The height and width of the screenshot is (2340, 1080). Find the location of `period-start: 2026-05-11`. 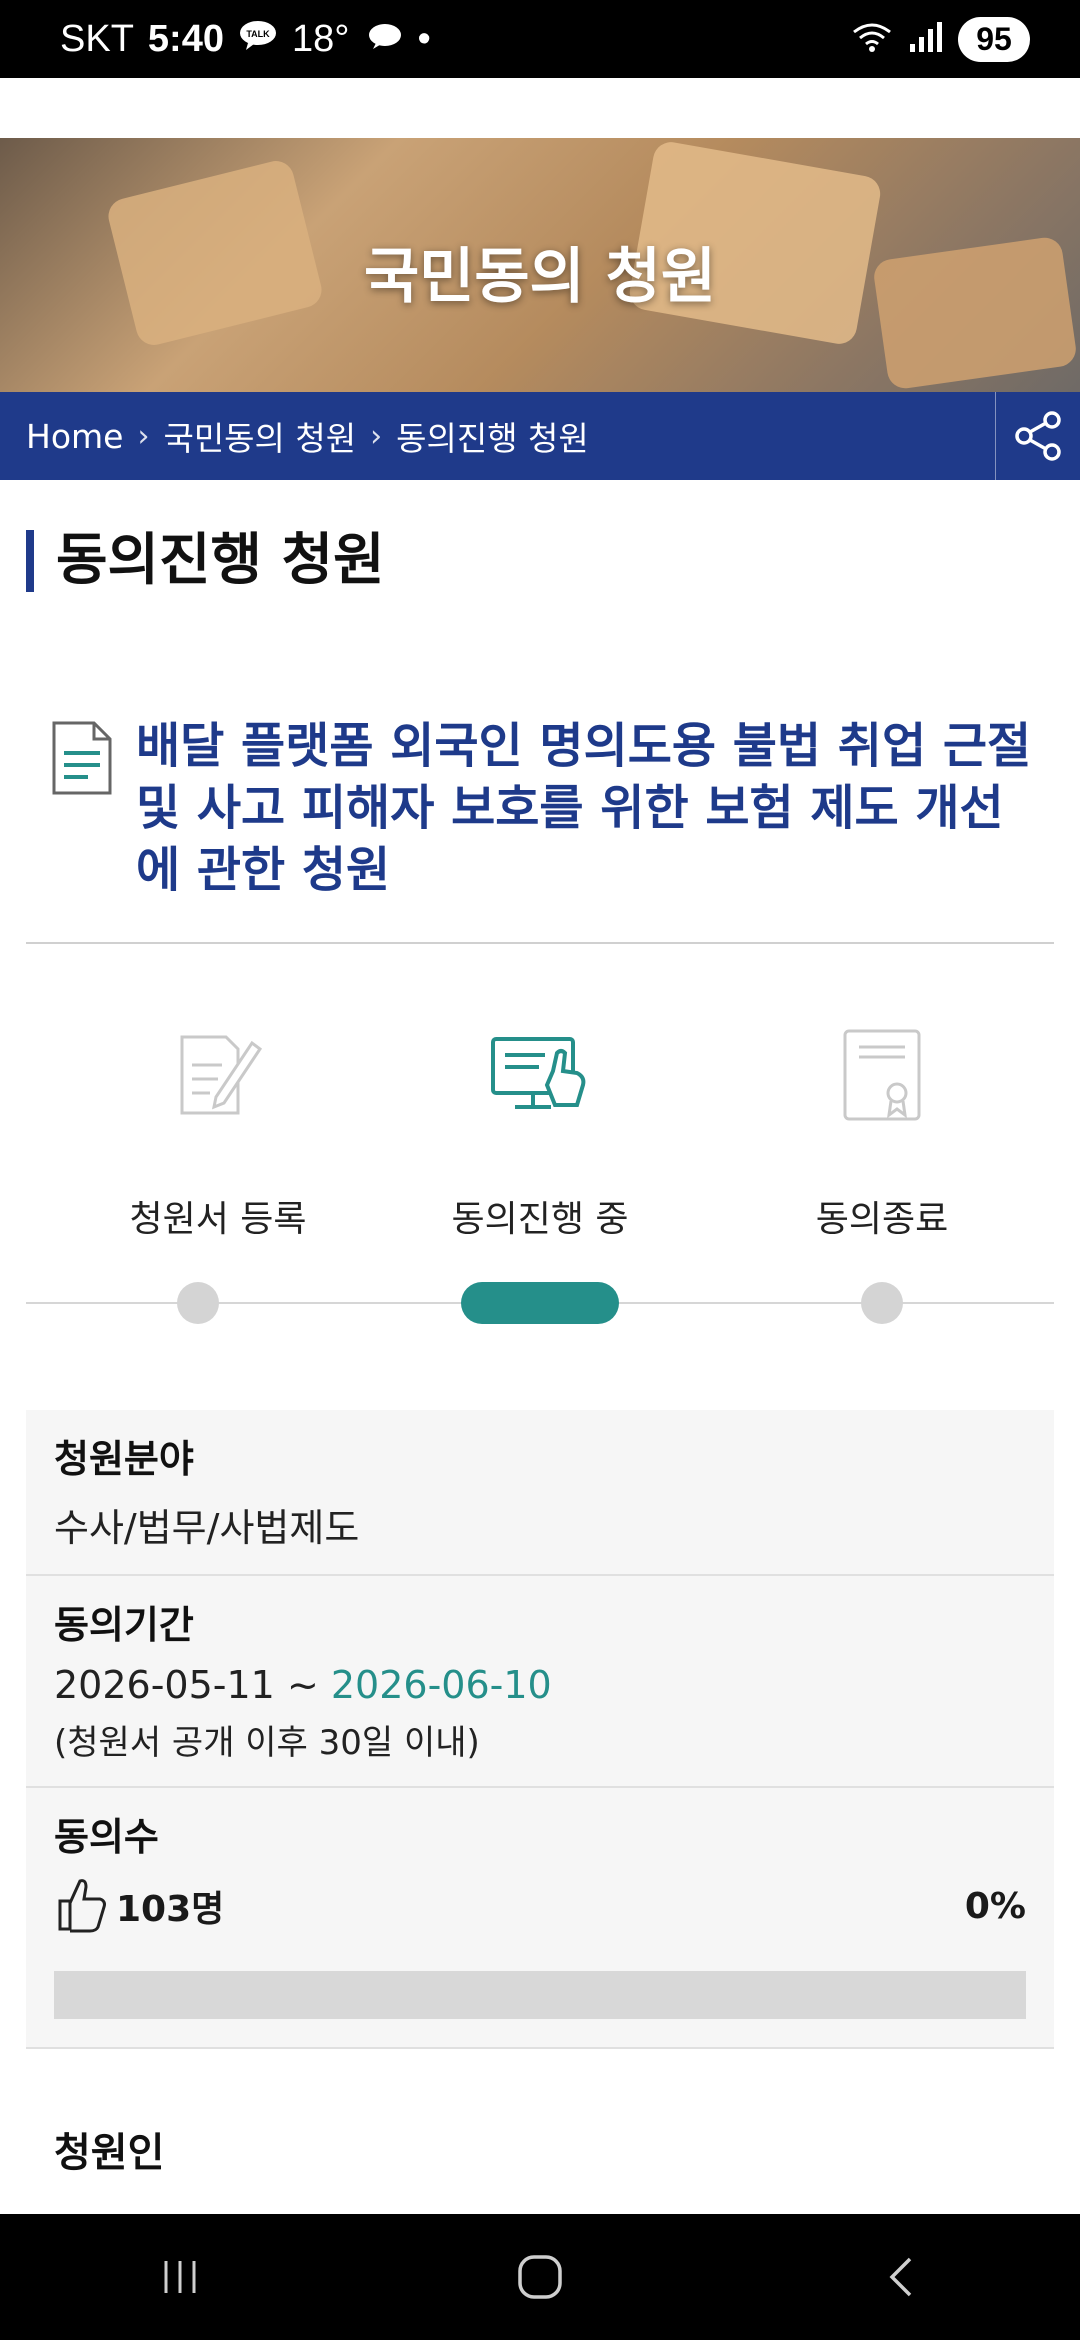

period-start: 2026-05-11 is located at coordinates (164, 1685).